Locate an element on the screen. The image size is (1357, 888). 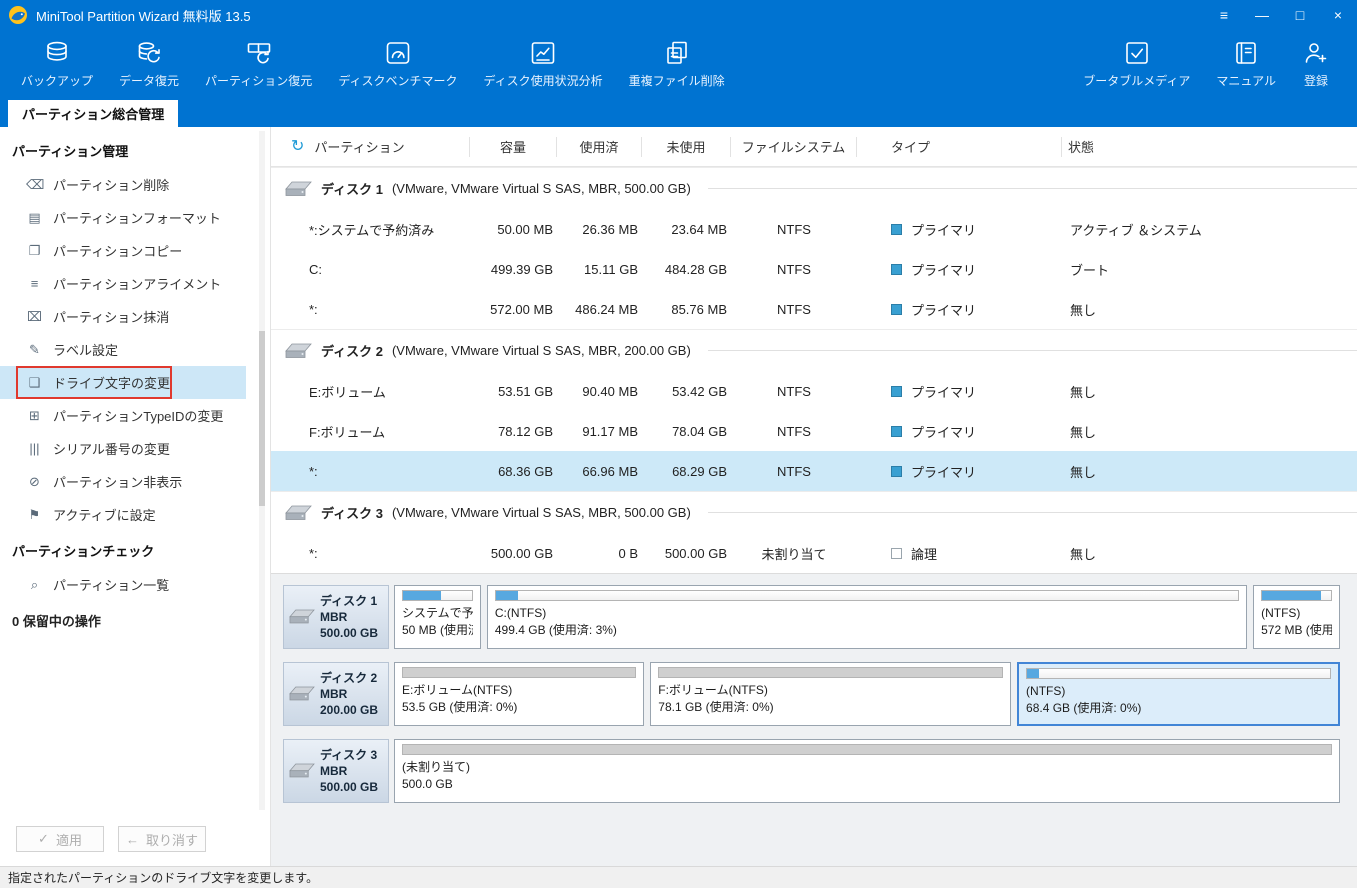
partition-block: C:(NTFS) 499.4 GB (使用済: 3%) is located at coordinates (867, 617).